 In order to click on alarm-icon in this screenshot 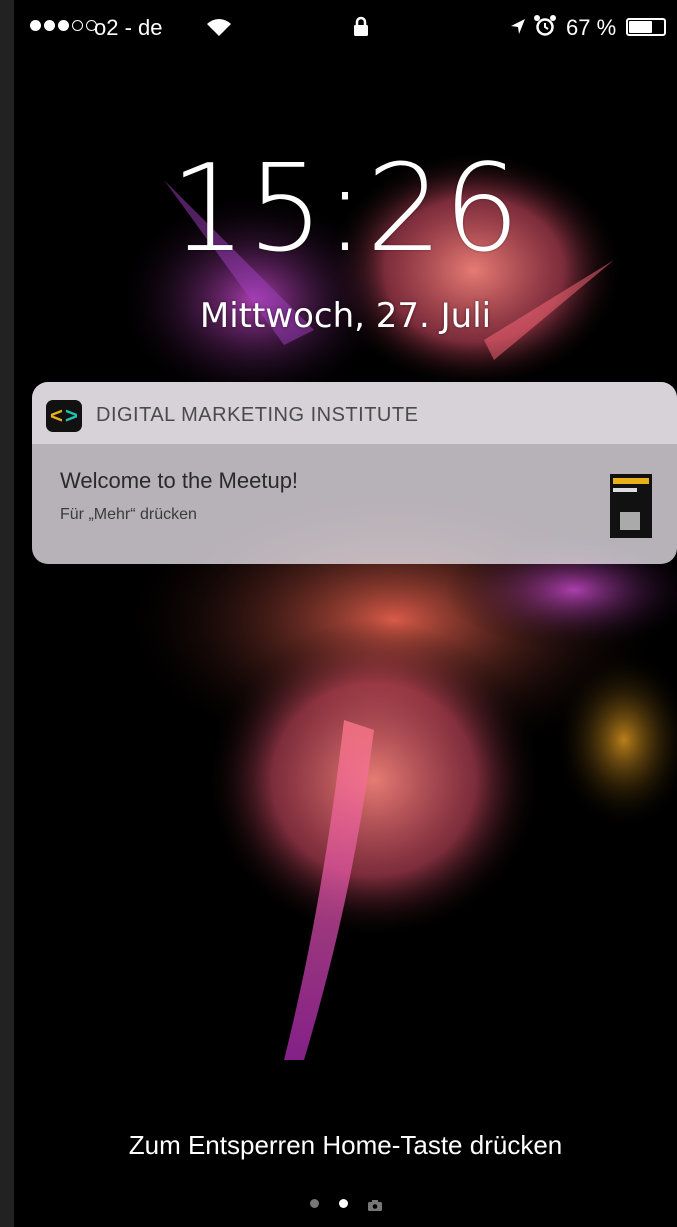, I will do `click(545, 29)`.